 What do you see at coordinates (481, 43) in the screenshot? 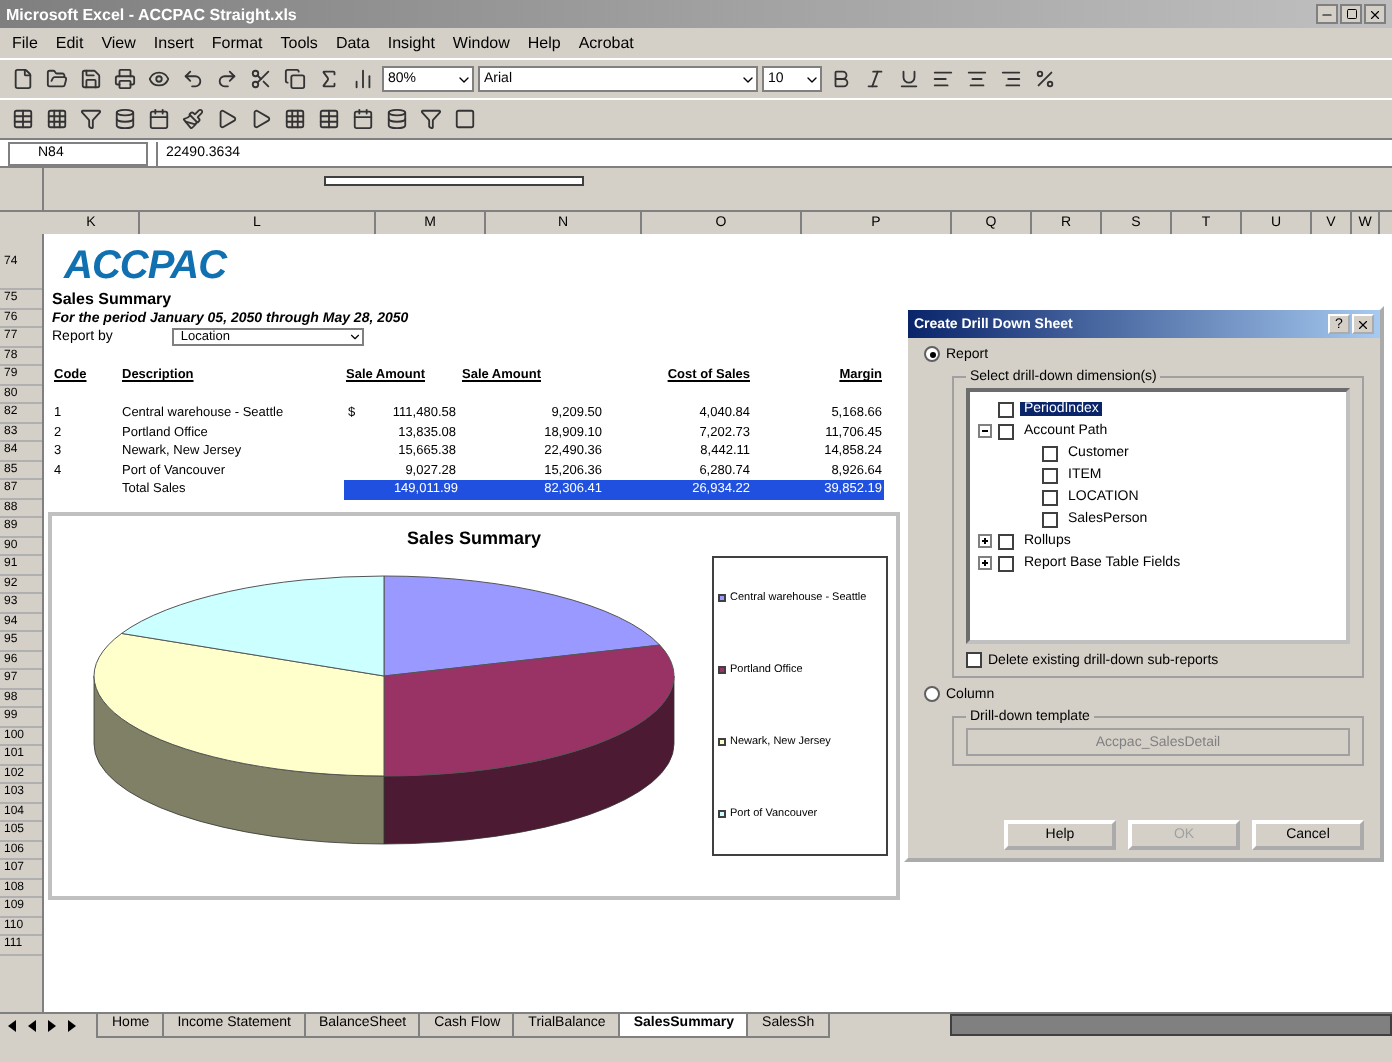
I see `menu-item: Window` at bounding box center [481, 43].